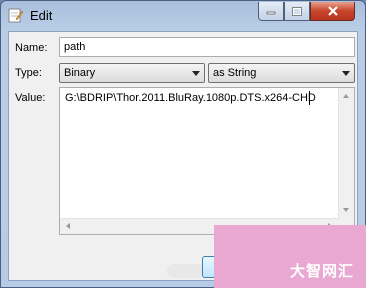 The width and height of the screenshot is (366, 288). Describe the element at coordinates (183, 16) in the screenshot. I see `title-bar: Edit` at that location.